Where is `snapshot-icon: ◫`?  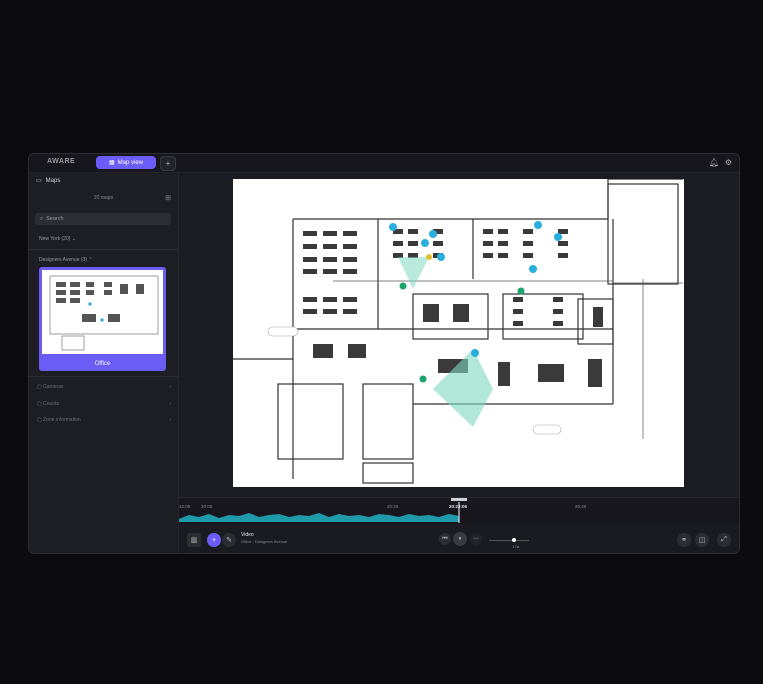 snapshot-icon: ◫ is located at coordinates (702, 540).